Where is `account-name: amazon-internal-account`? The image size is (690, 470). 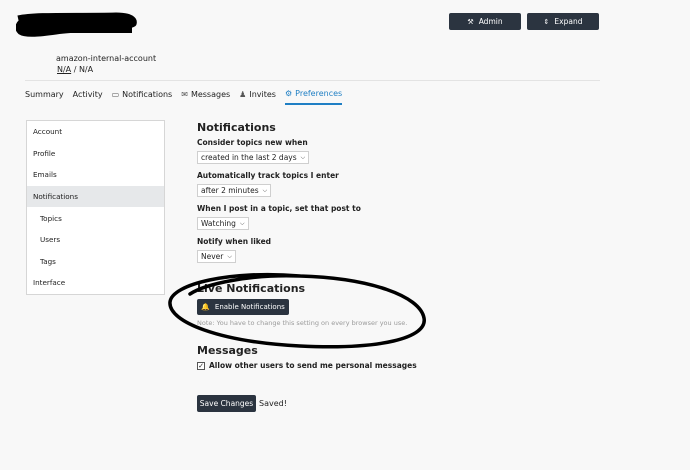 account-name: amazon-internal-account is located at coordinates (106, 58).